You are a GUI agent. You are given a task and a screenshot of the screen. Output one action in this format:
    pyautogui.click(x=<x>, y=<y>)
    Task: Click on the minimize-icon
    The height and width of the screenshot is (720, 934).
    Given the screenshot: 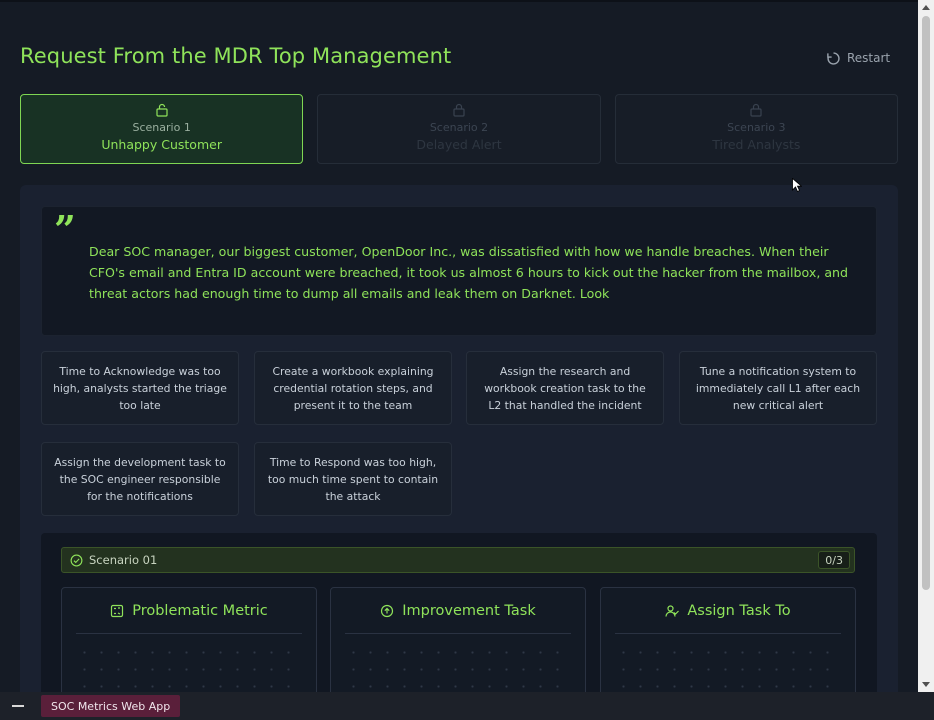 What is the action you would take?
    pyautogui.click(x=18, y=706)
    